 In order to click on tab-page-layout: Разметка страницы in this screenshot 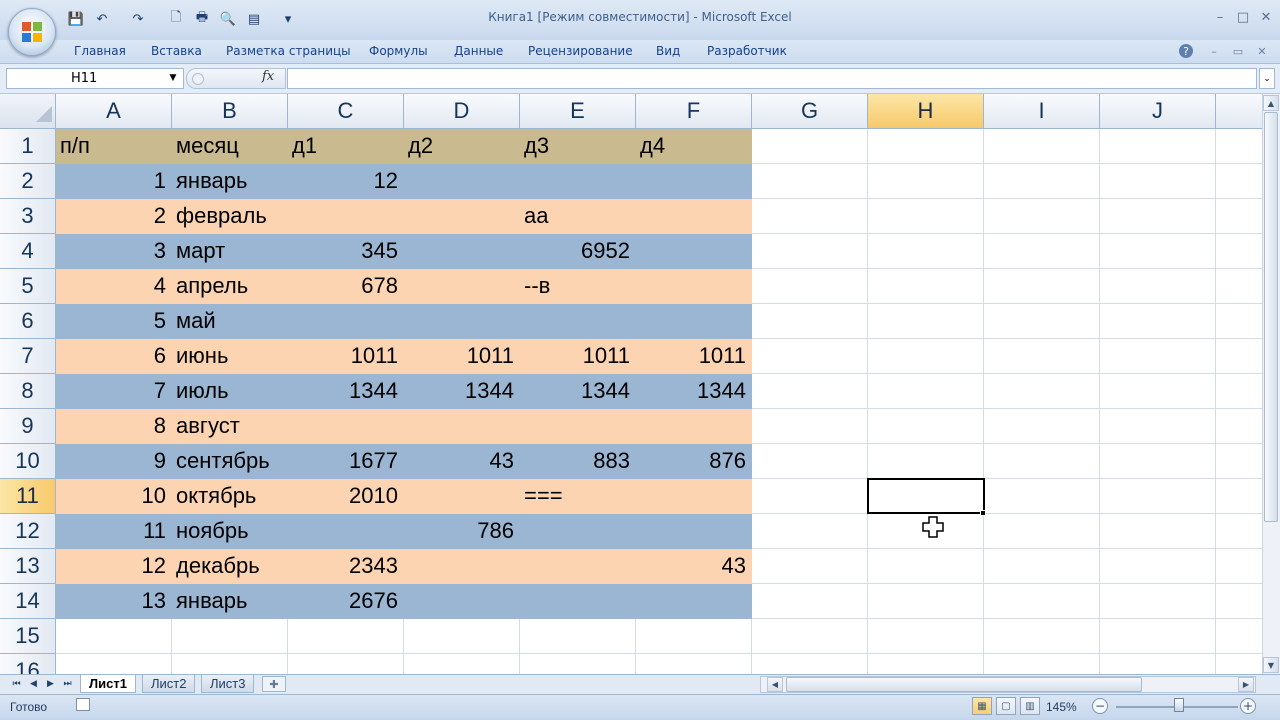, I will do `click(288, 51)`.